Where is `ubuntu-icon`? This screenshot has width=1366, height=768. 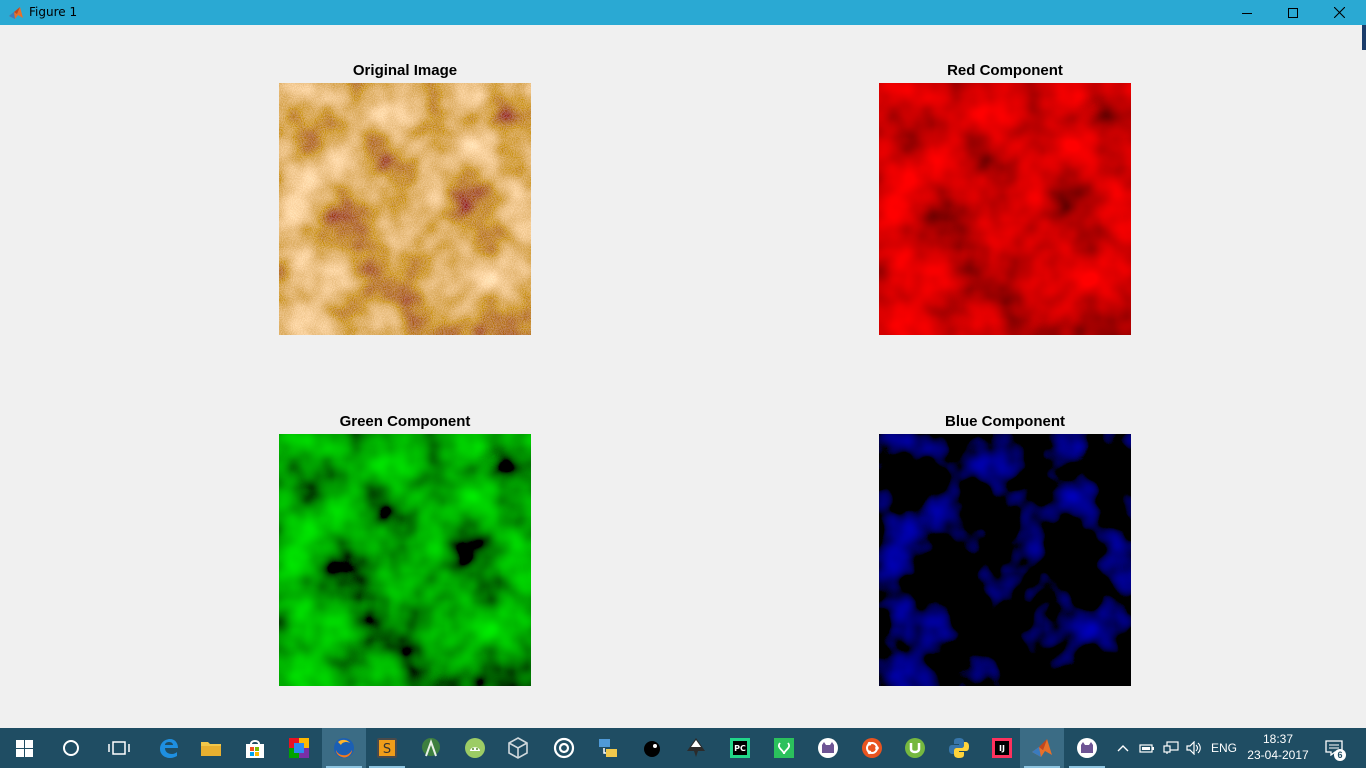
ubuntu-icon is located at coordinates (872, 748).